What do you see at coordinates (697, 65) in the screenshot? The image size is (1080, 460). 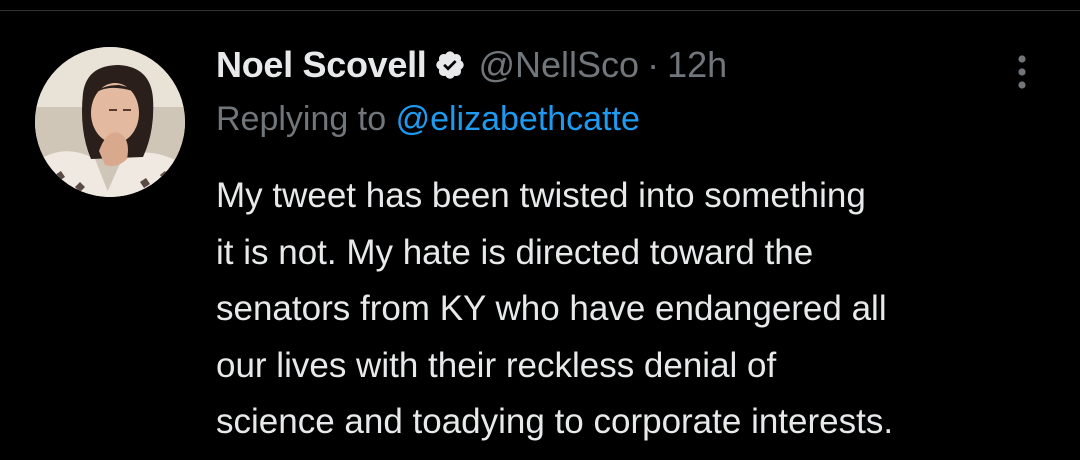 I see `timestamp: 12h` at bounding box center [697, 65].